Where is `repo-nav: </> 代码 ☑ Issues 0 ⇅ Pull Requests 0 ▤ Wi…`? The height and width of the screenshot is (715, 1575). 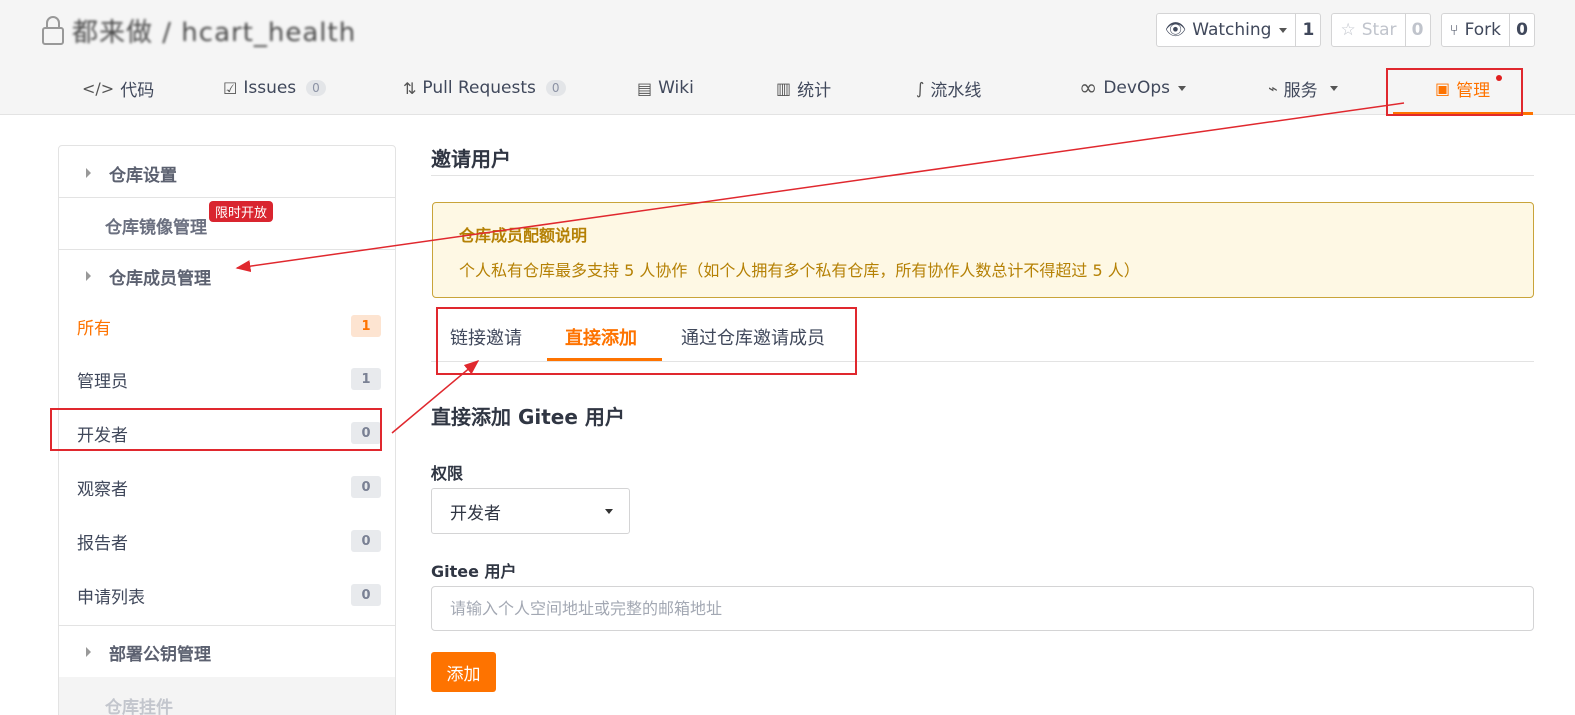 repo-nav: </> 代码 ☑ Issues 0 ⇅ Pull Requests 0 ▤ Wi… is located at coordinates (787, 88).